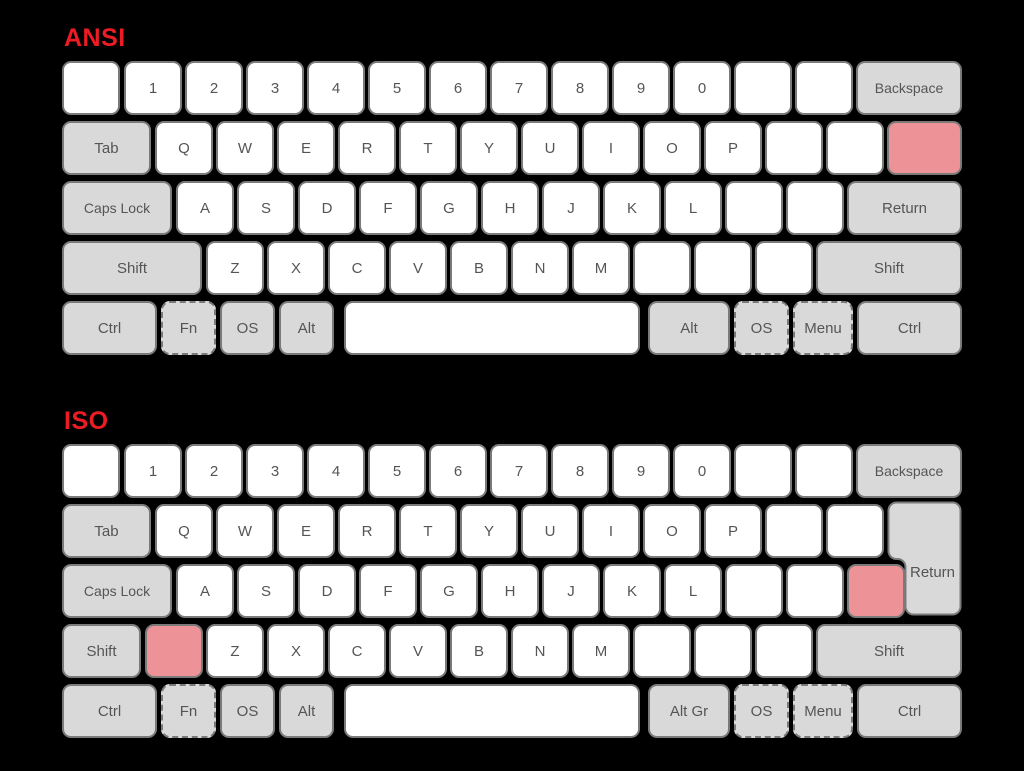  What do you see at coordinates (205, 591) in the screenshot?
I see `key-a: A` at bounding box center [205, 591].